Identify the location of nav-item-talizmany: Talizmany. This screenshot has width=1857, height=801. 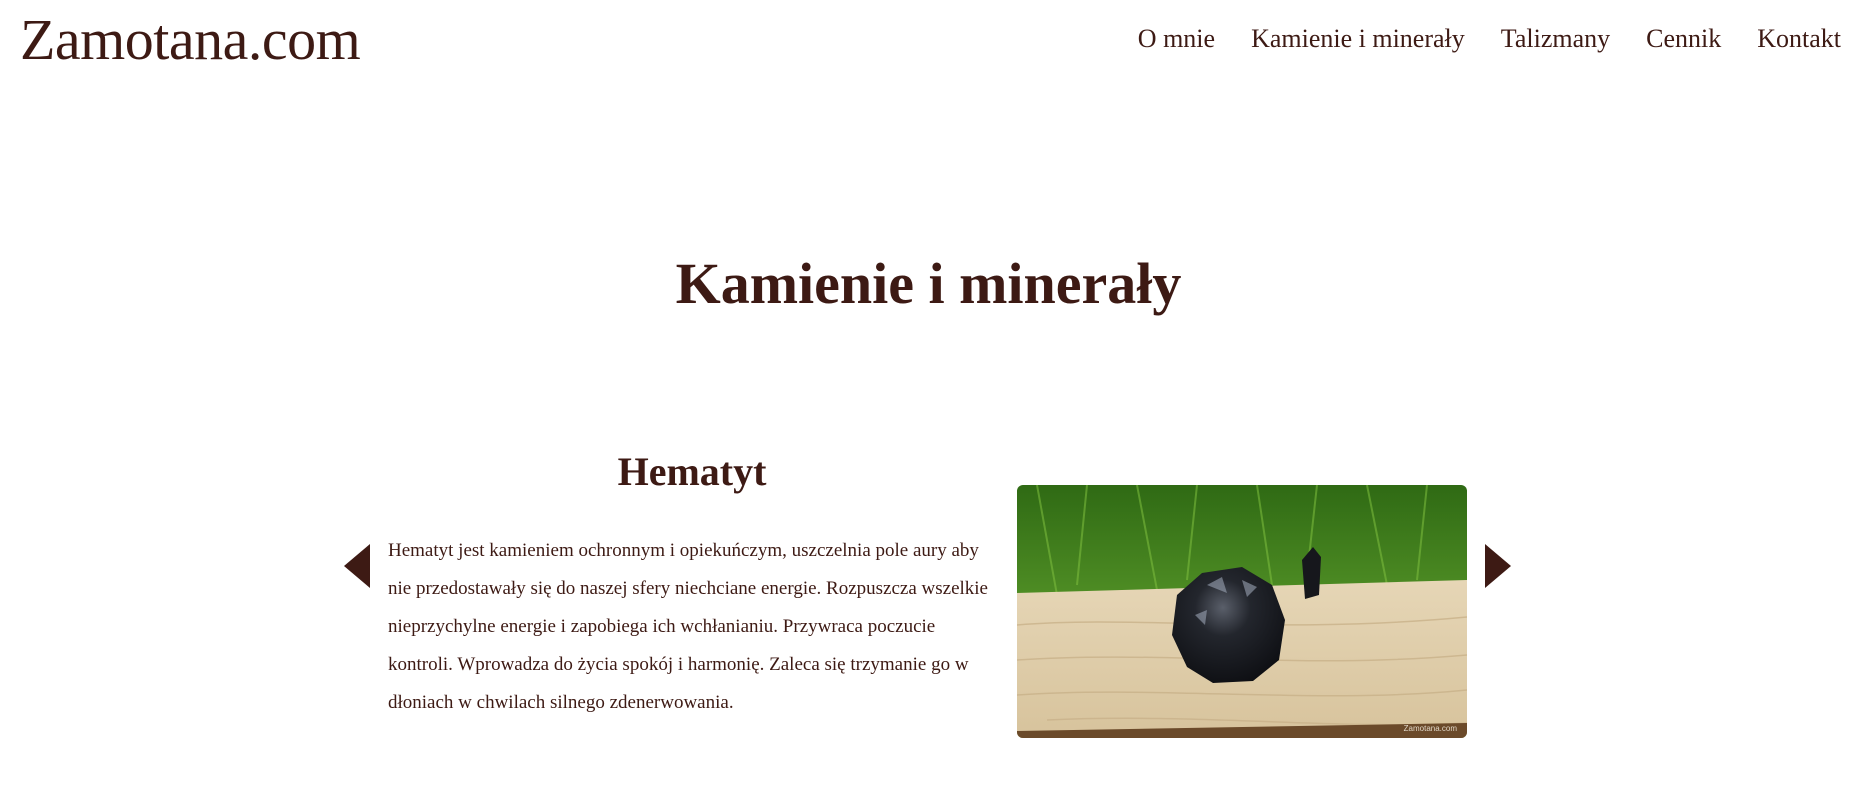
(1555, 39).